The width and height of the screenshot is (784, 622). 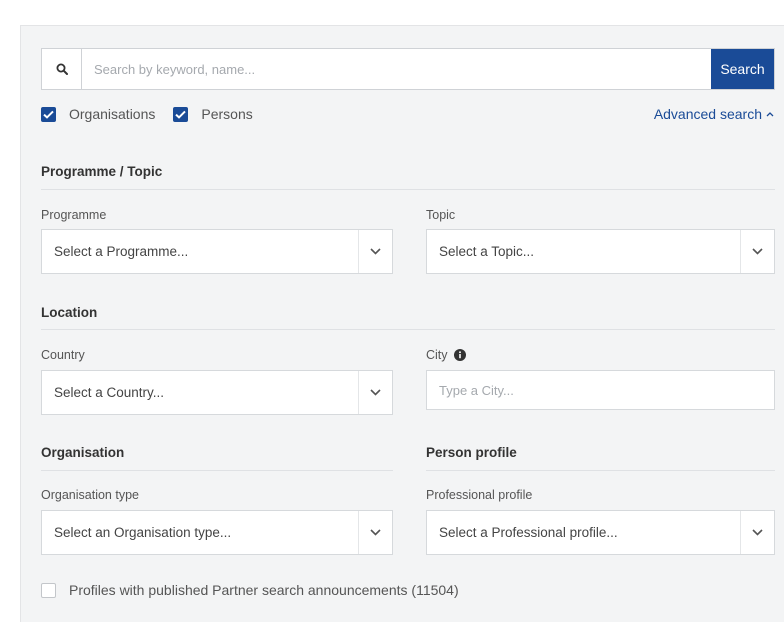 I want to click on person-profile-heading: Person profile, so click(x=471, y=452).